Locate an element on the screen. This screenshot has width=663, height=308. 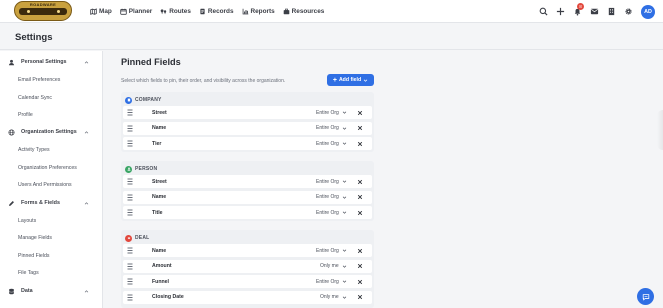
add-field-label: Add field is located at coordinates (350, 80).